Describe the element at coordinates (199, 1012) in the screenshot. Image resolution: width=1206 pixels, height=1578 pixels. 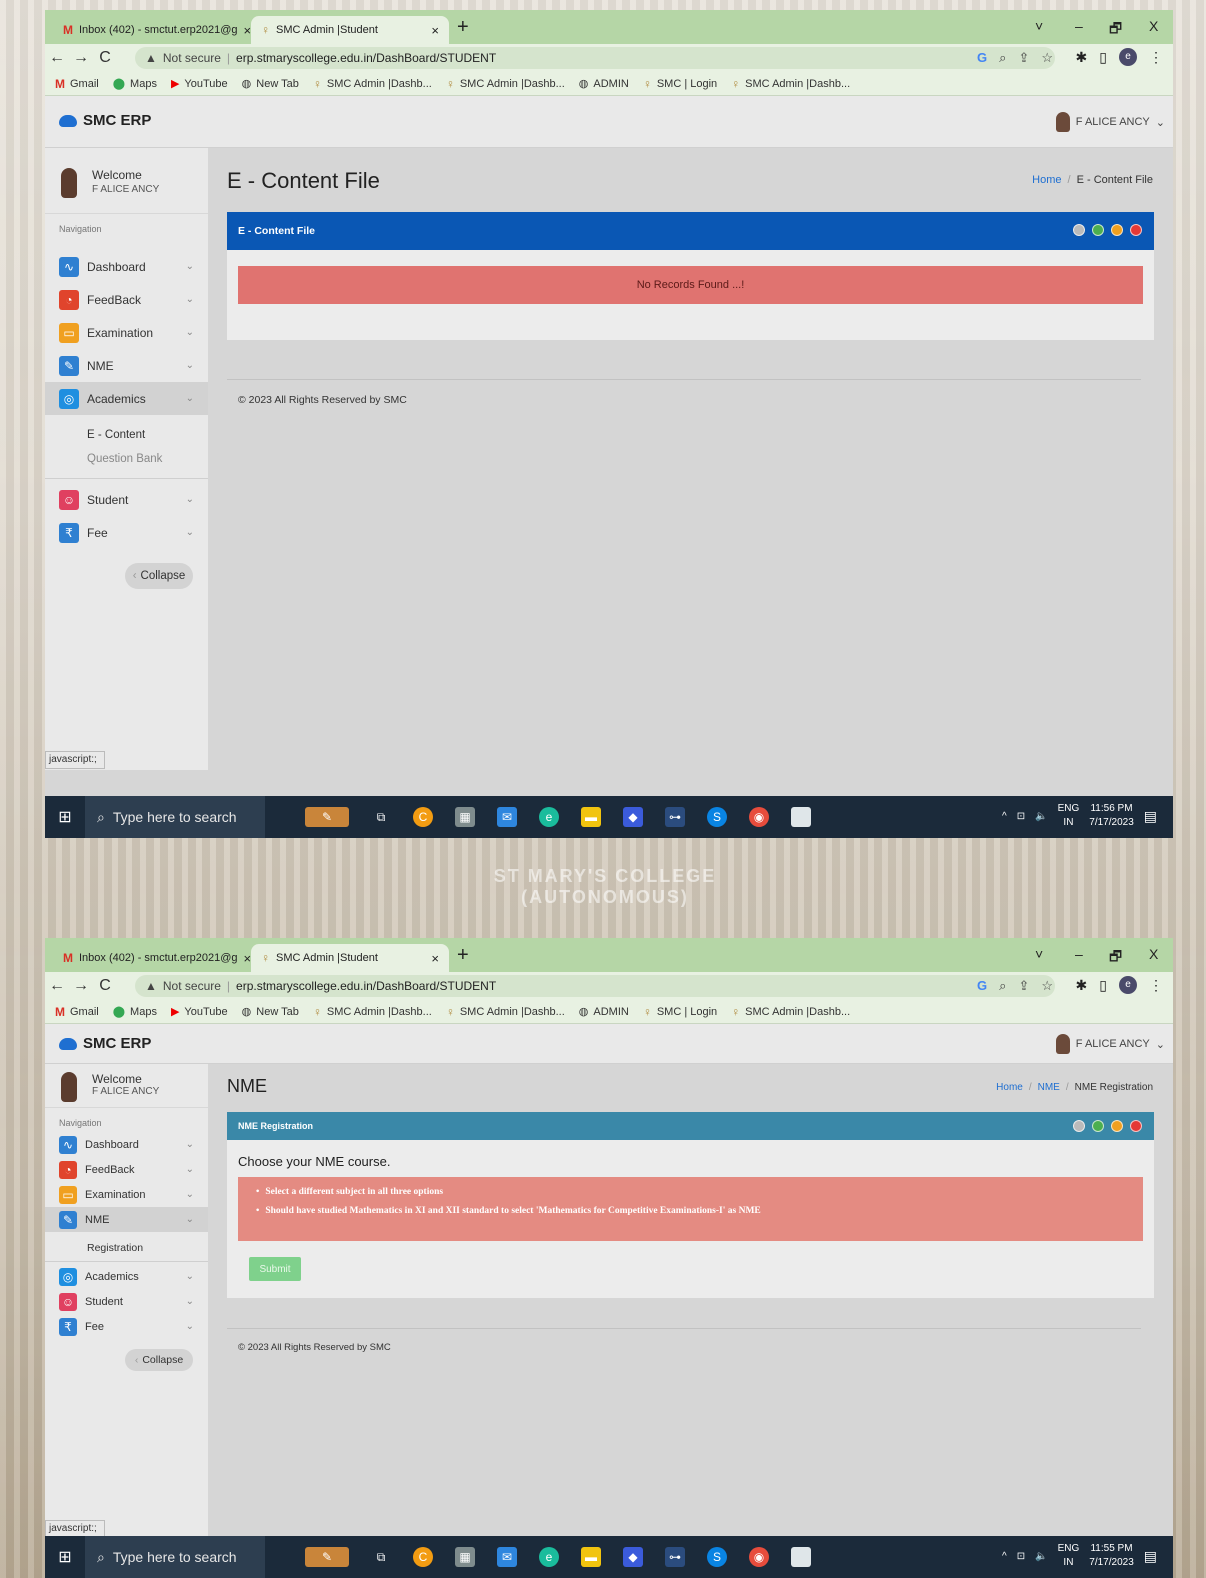
I see `bookmark-youtube: ▶ YouTube` at that location.